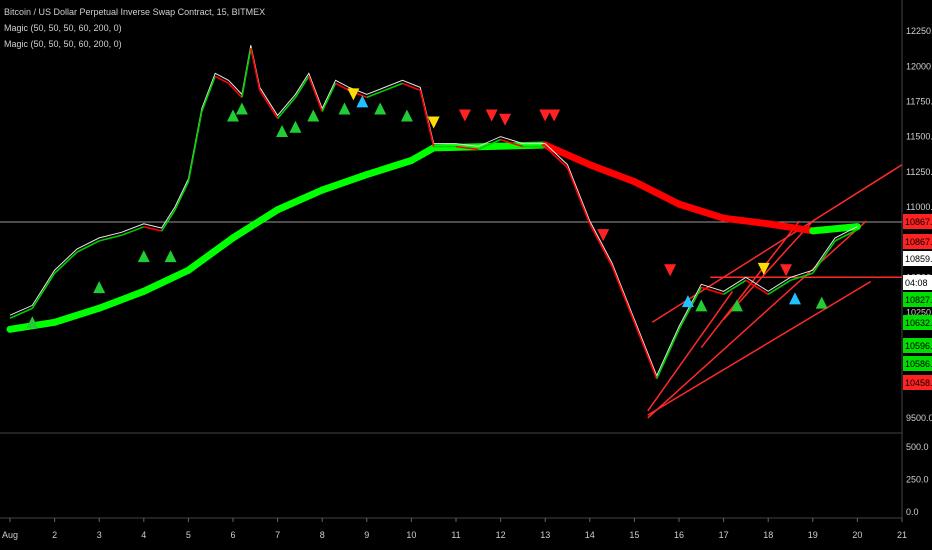 The width and height of the screenshot is (932, 550). What do you see at coordinates (134, 44) in the screenshot?
I see `indicator-legend-2: Magic (50, 50, 50, 60, 200, 0)` at bounding box center [134, 44].